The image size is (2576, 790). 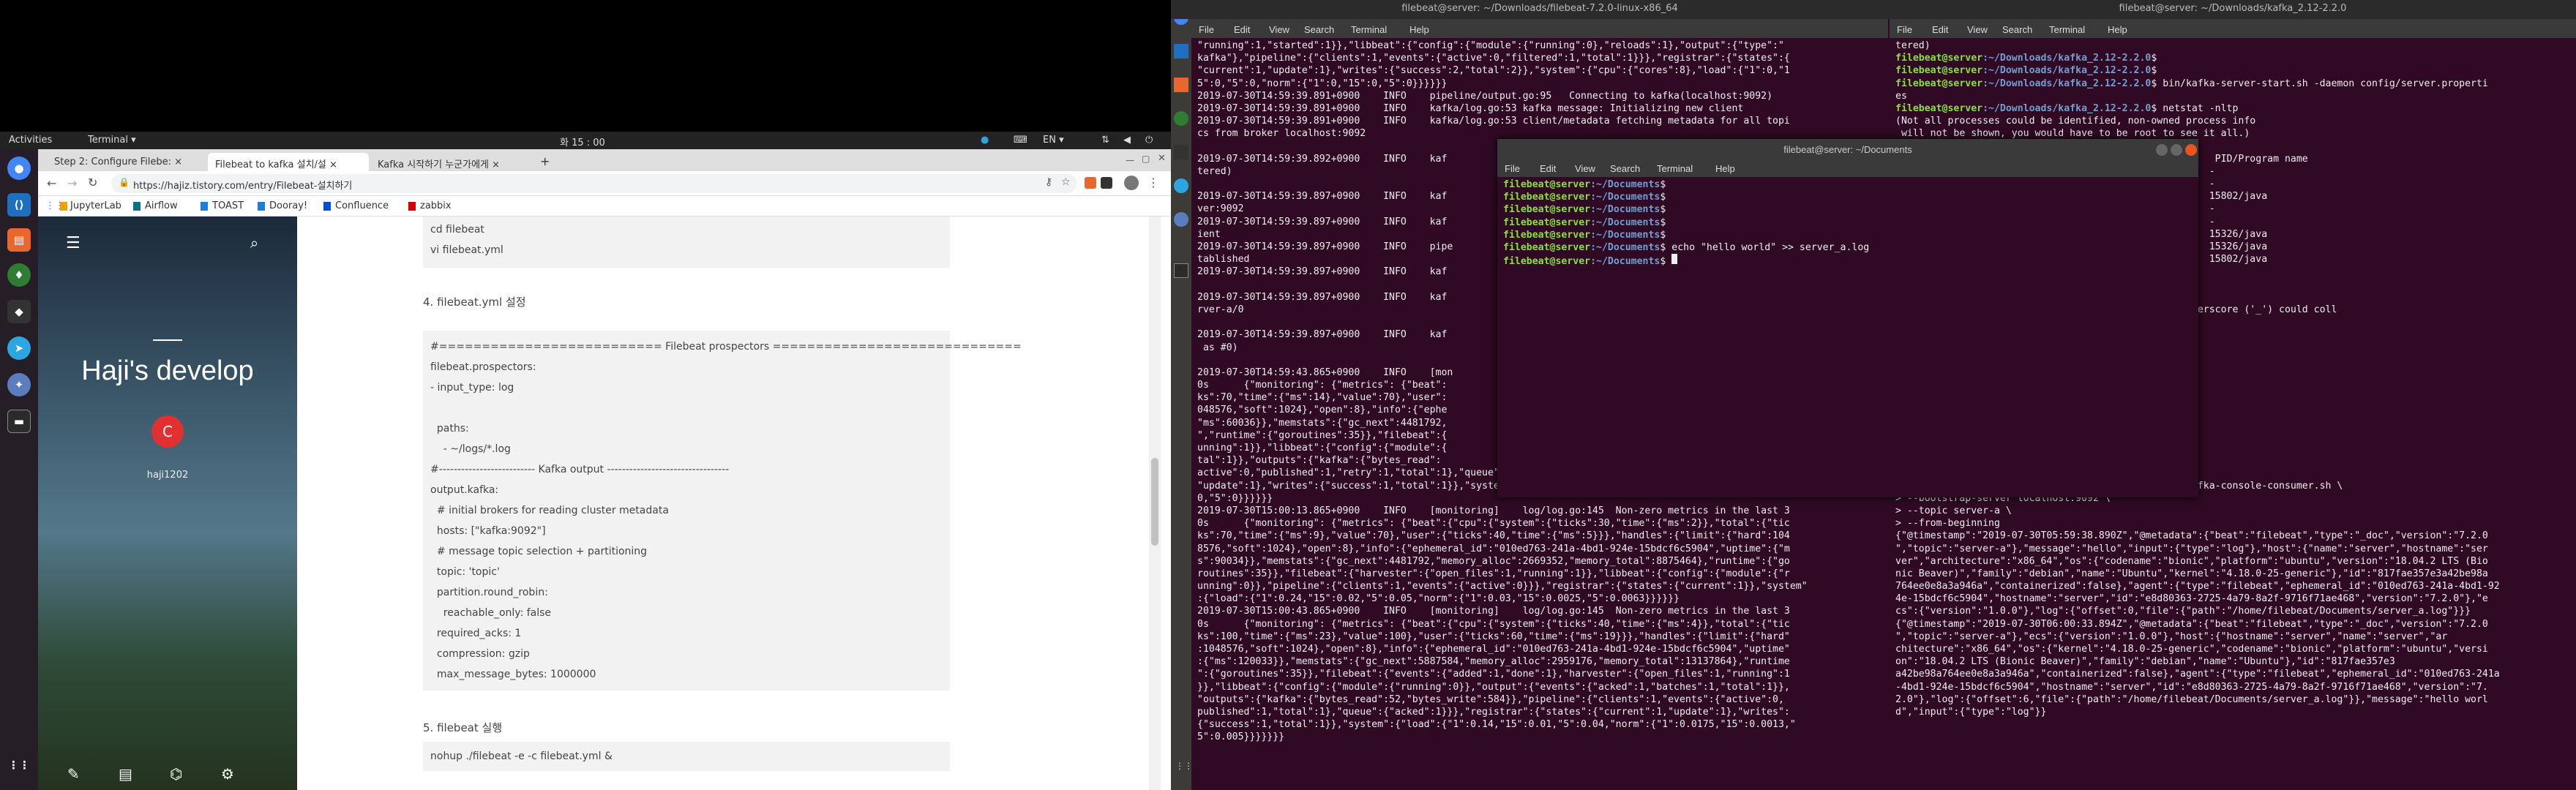 What do you see at coordinates (1130, 160) in the screenshot?
I see `minimize-button: —` at bounding box center [1130, 160].